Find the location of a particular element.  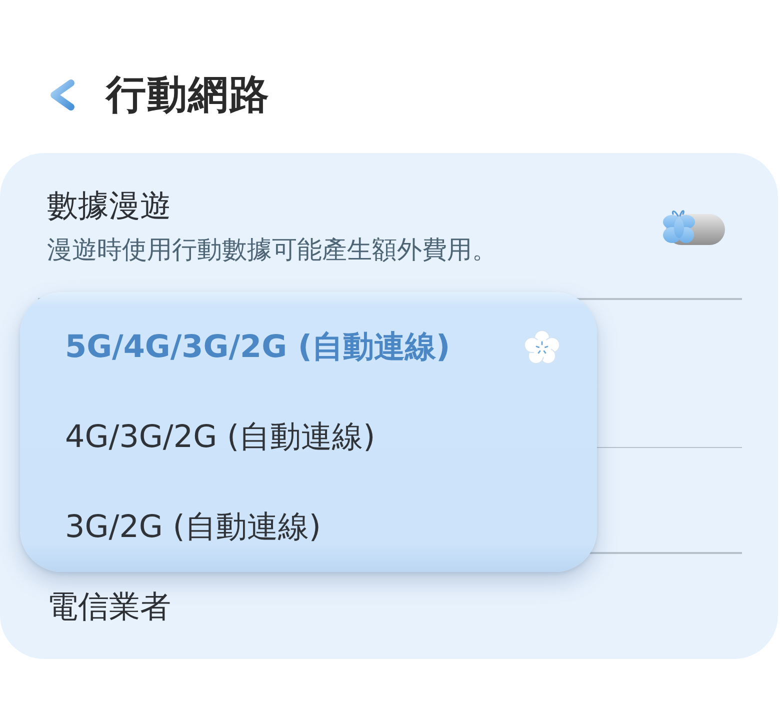

setting-title: 電信業者 is located at coordinates (109, 607).